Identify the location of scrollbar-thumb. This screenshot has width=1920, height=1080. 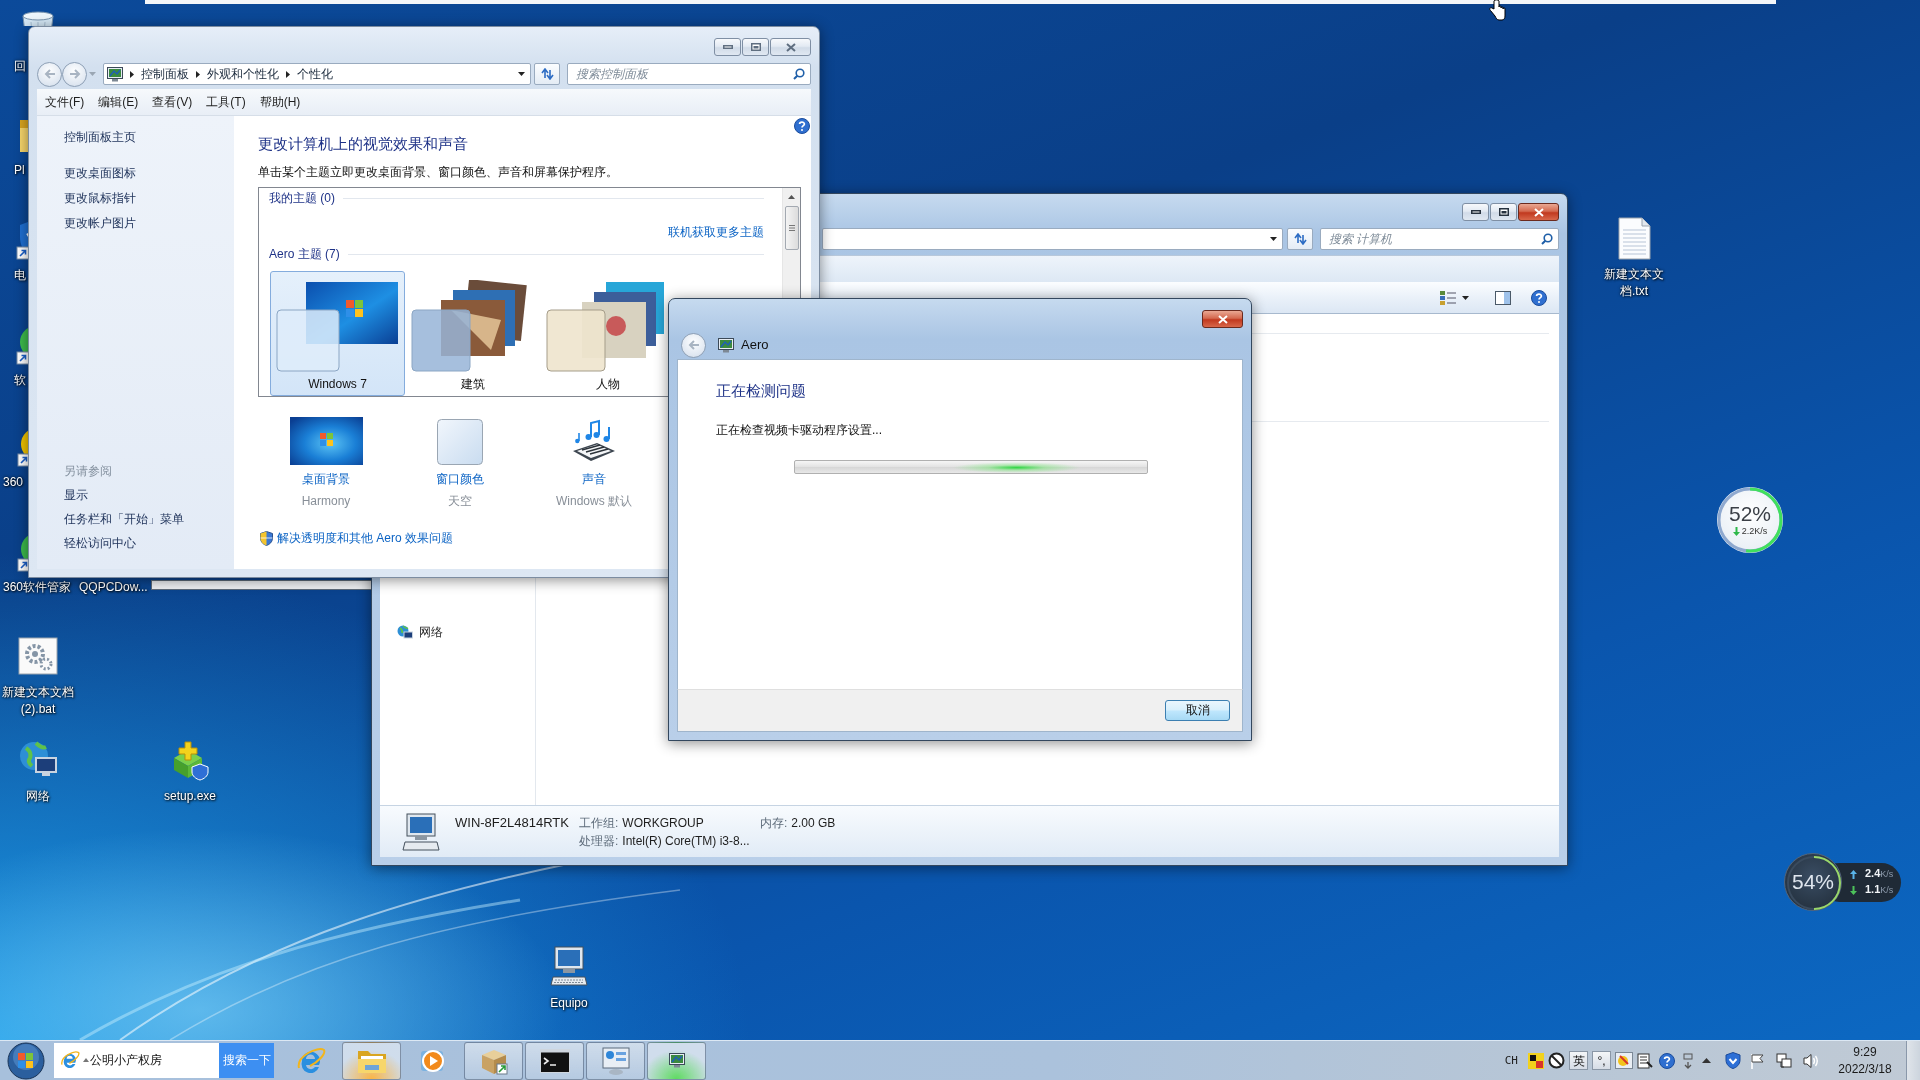
(791, 228).